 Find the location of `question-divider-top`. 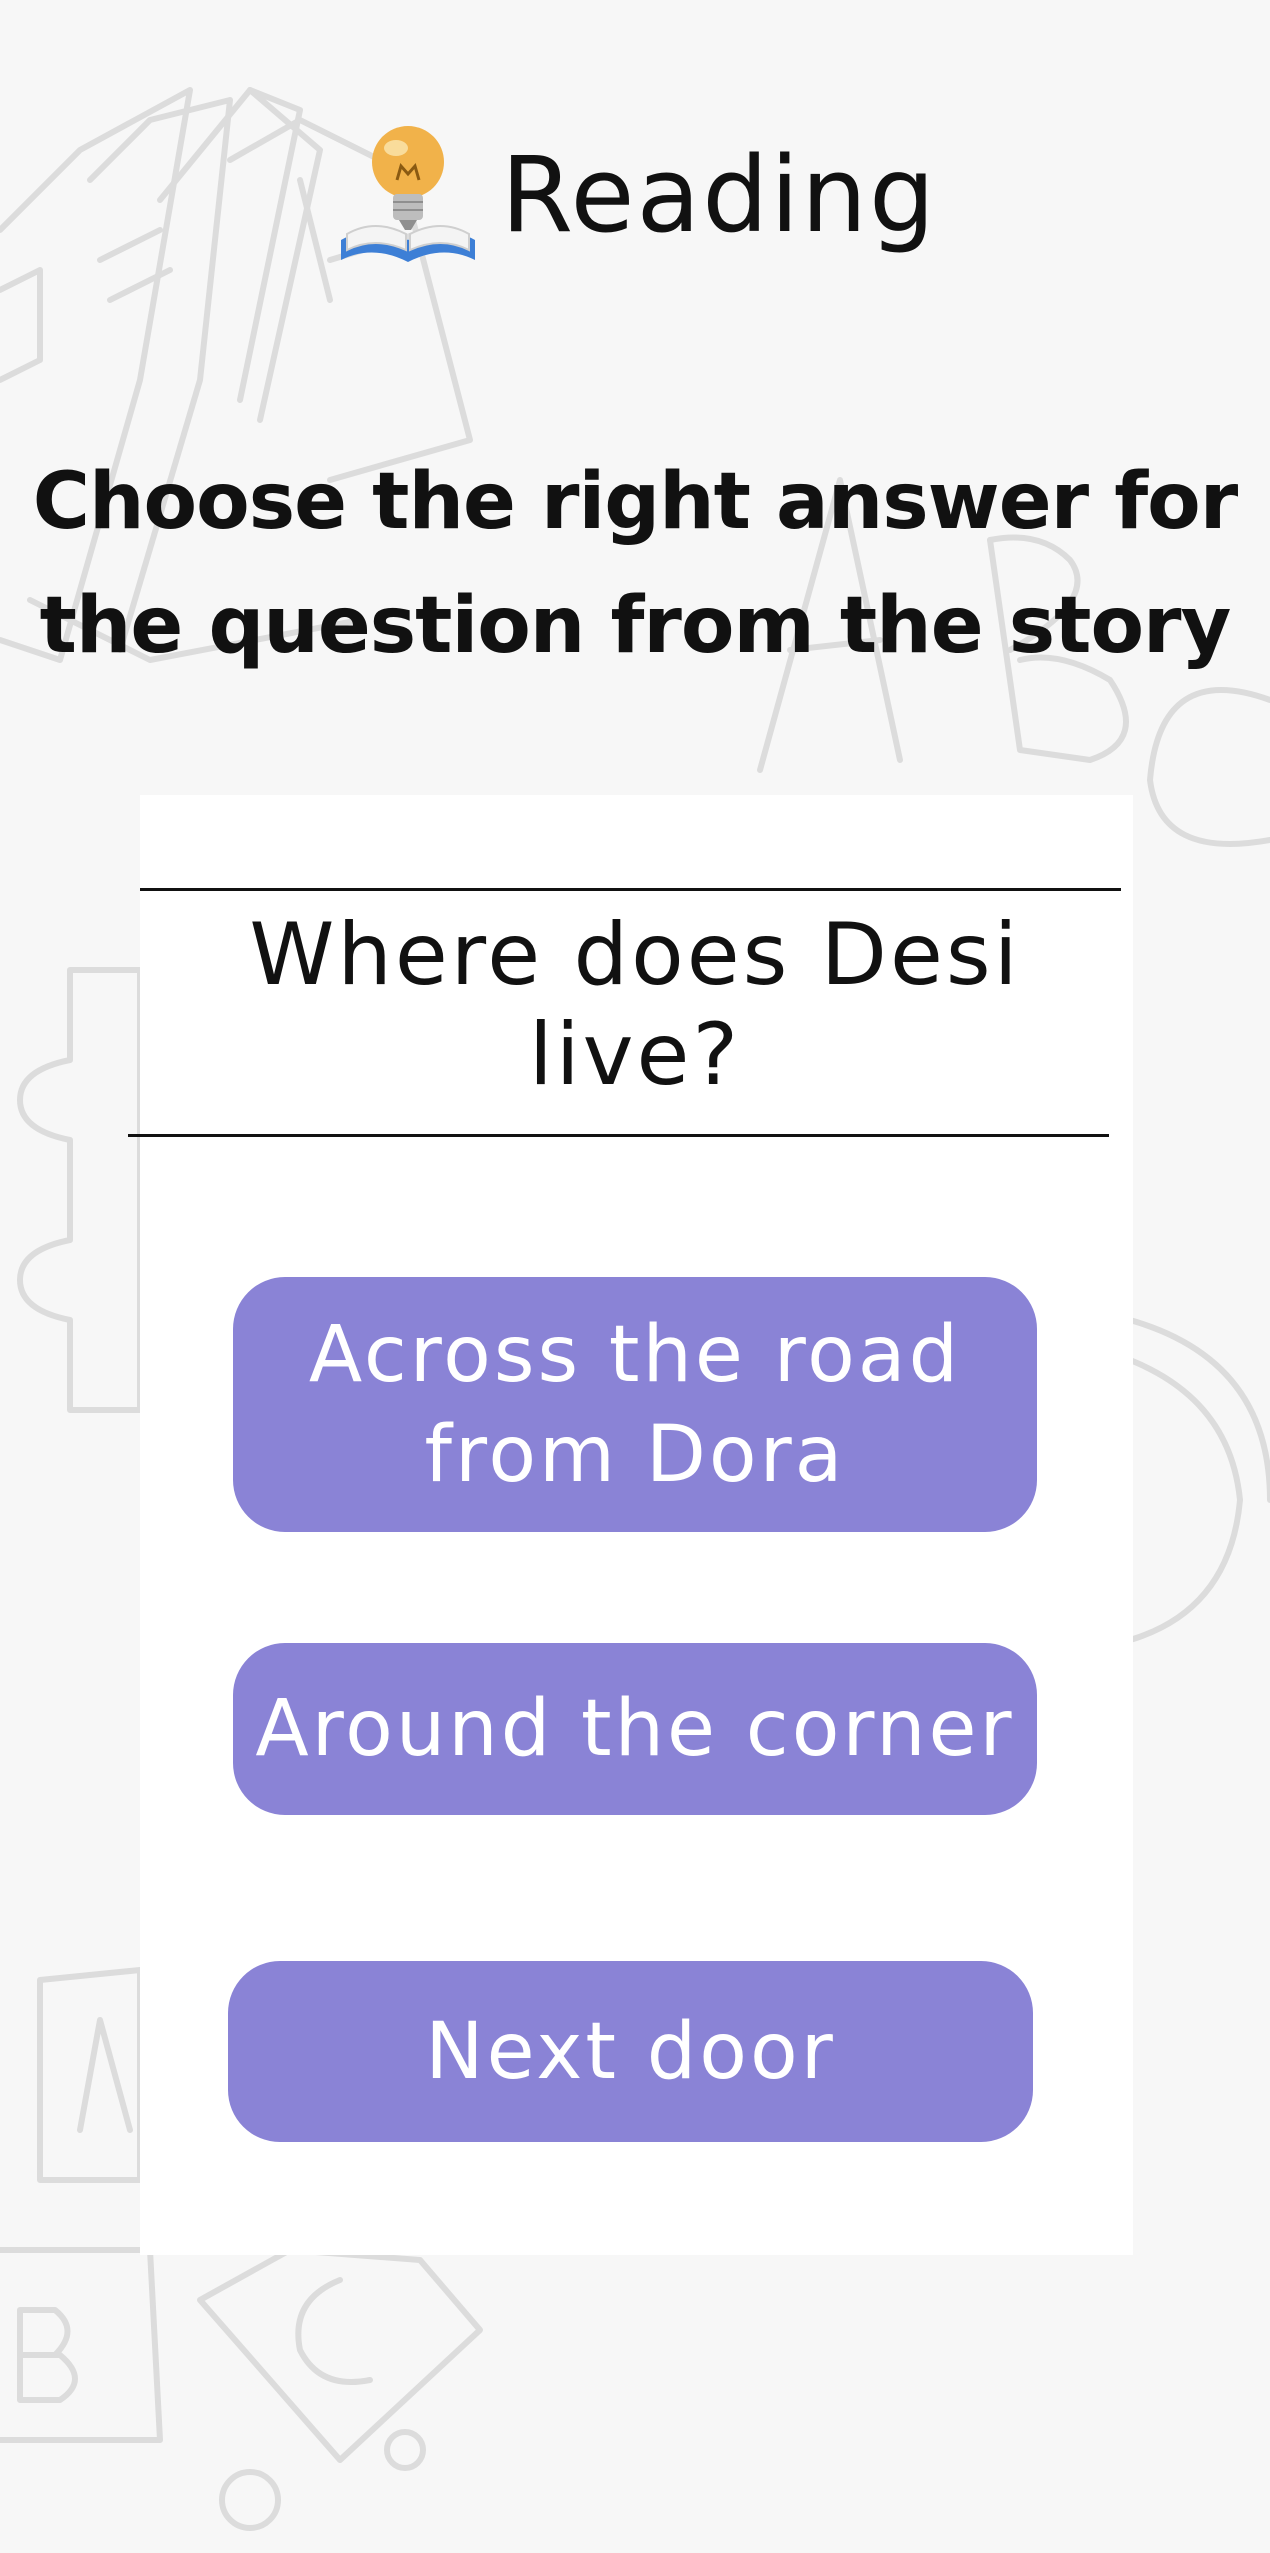

question-divider-top is located at coordinates (630, 889).